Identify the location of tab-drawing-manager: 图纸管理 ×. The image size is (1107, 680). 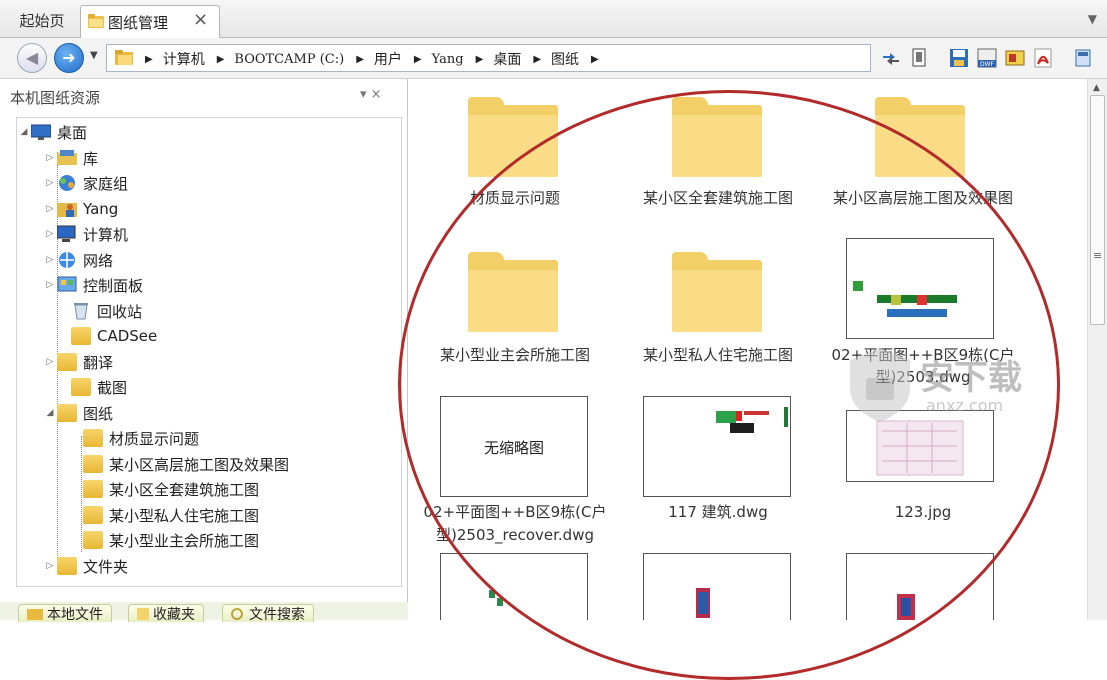
(150, 22).